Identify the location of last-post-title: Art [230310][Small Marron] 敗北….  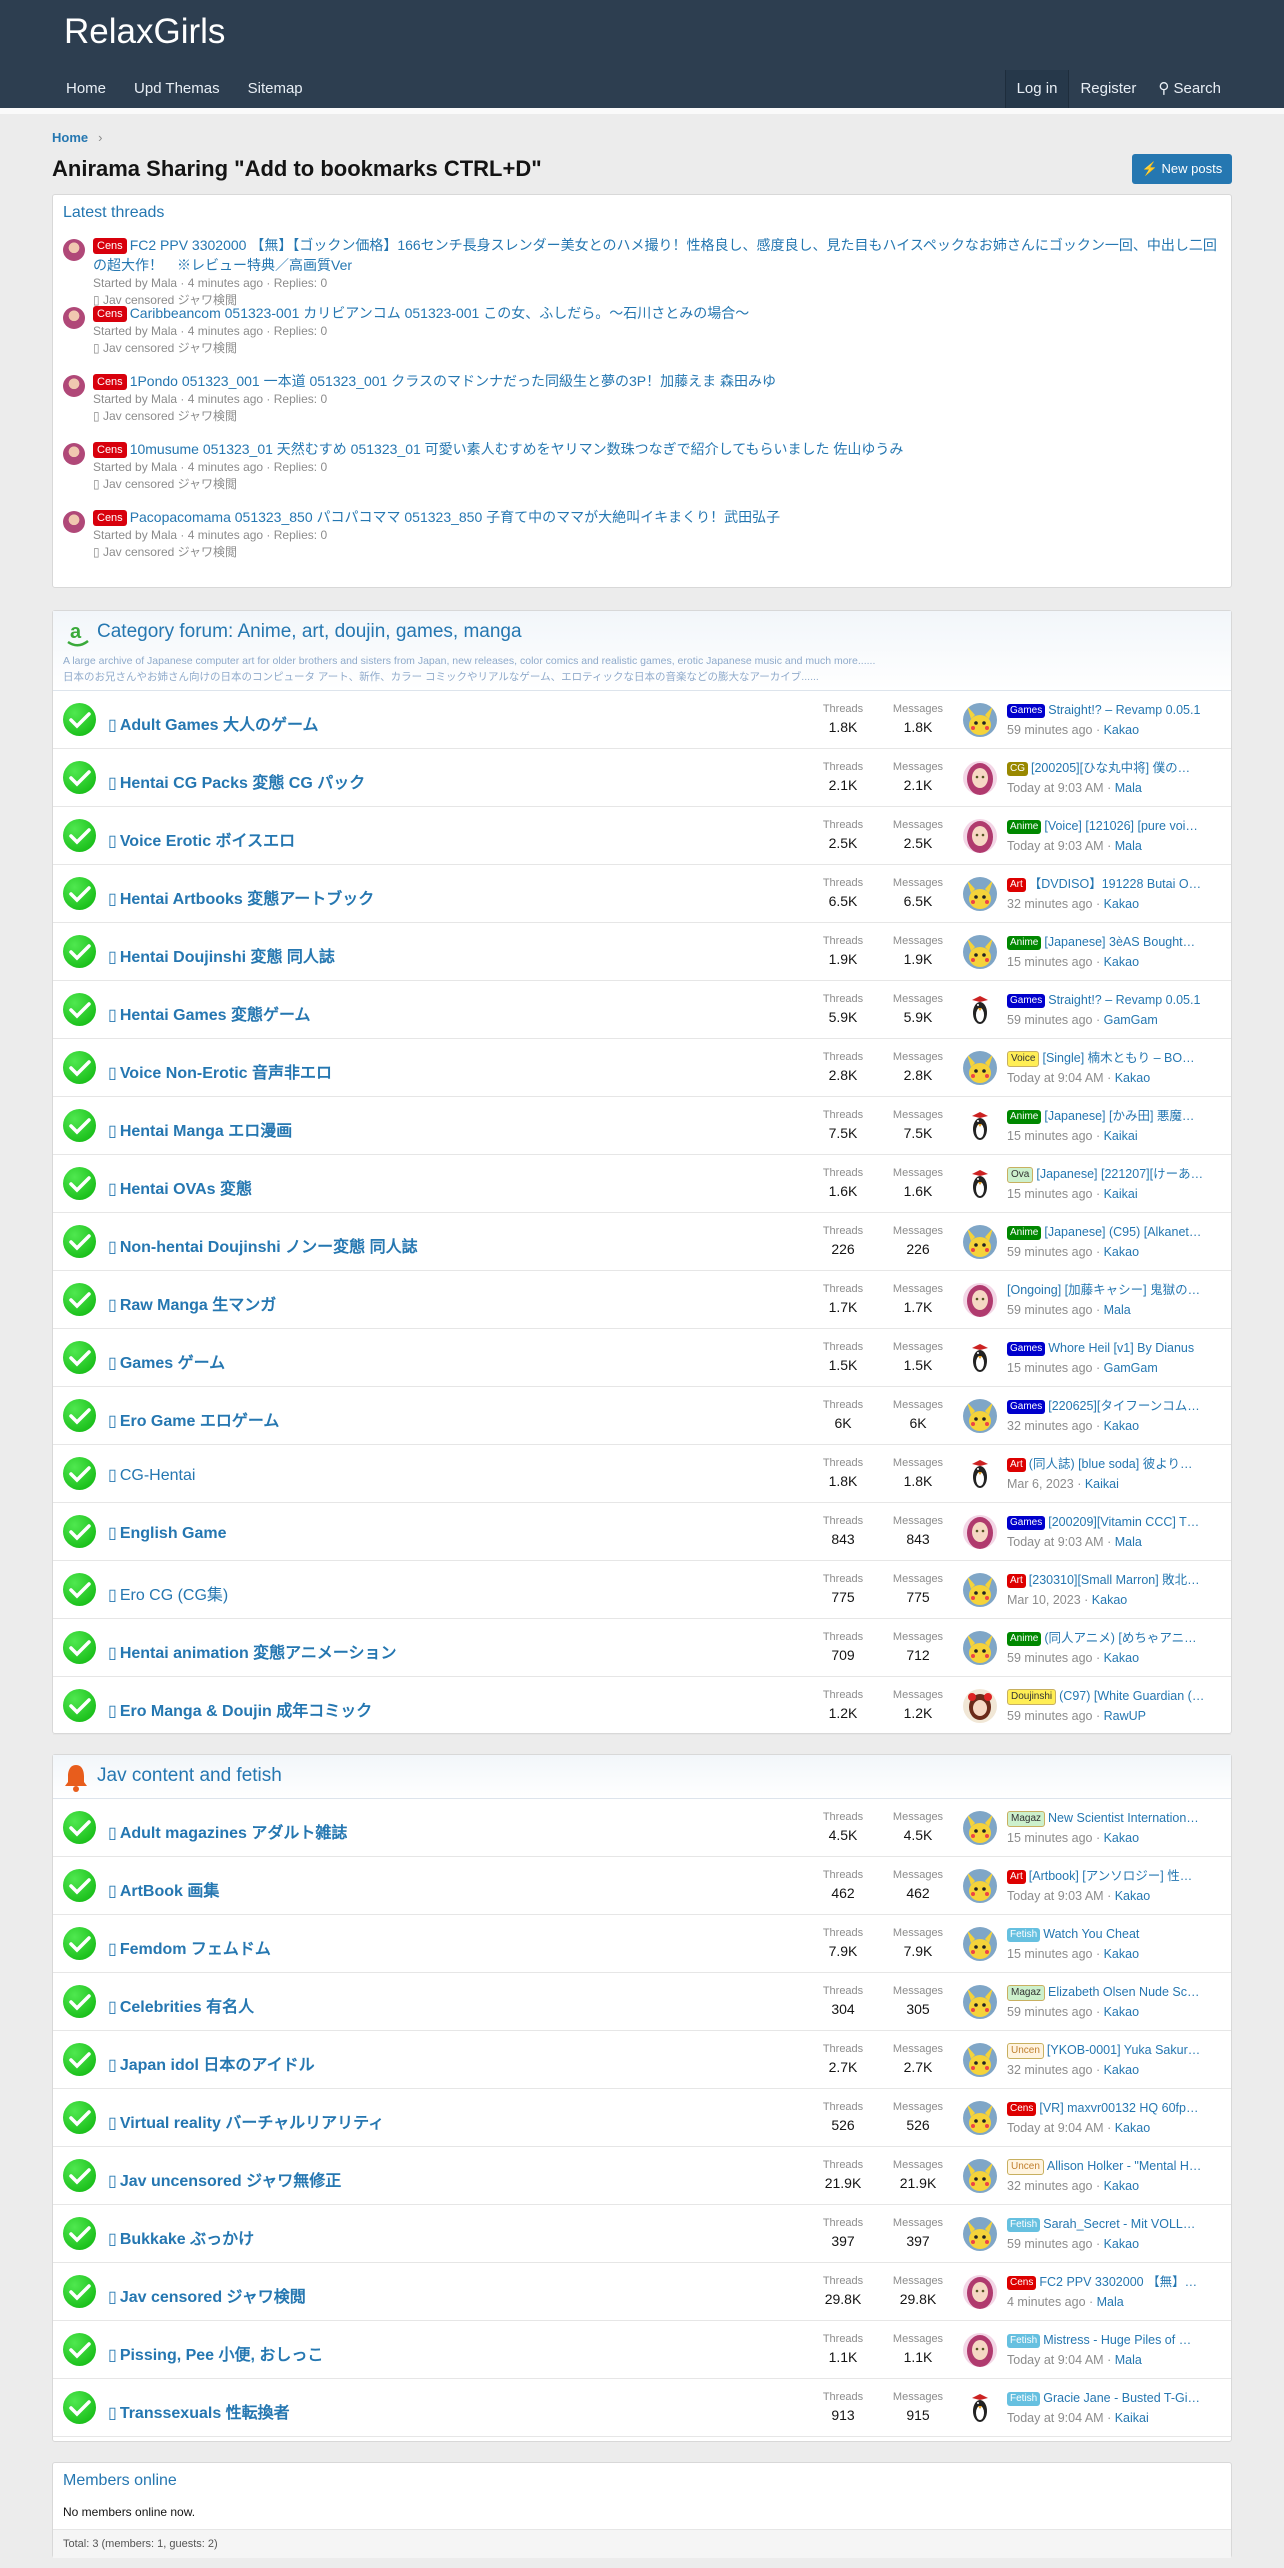
(1114, 1580).